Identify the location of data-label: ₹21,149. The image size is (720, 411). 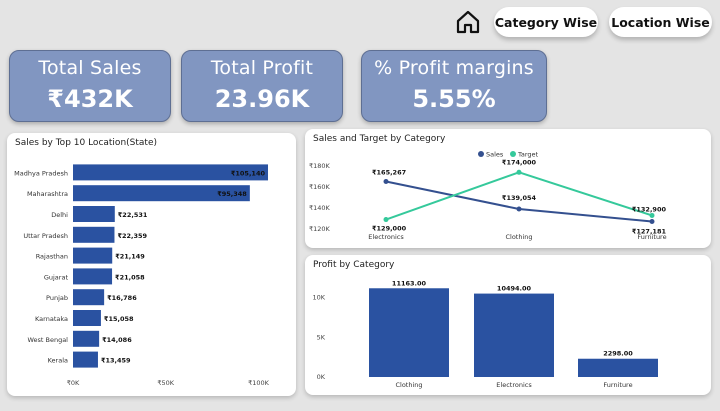
(130, 257).